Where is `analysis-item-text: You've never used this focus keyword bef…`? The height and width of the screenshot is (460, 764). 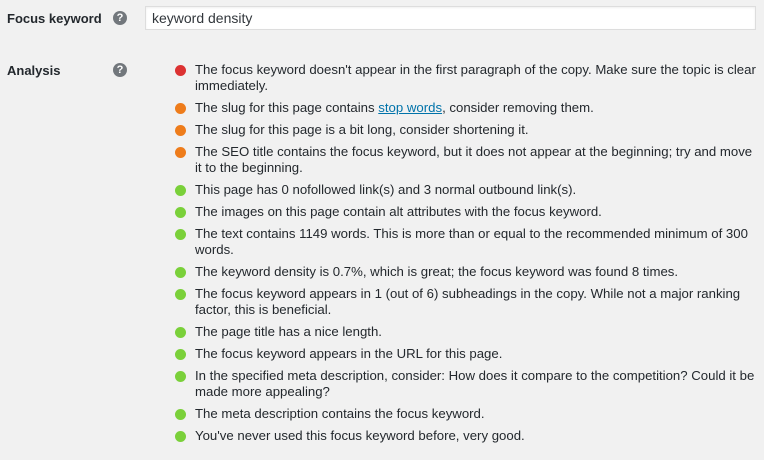 analysis-item-text: You've never used this focus keyword bef… is located at coordinates (360, 435).